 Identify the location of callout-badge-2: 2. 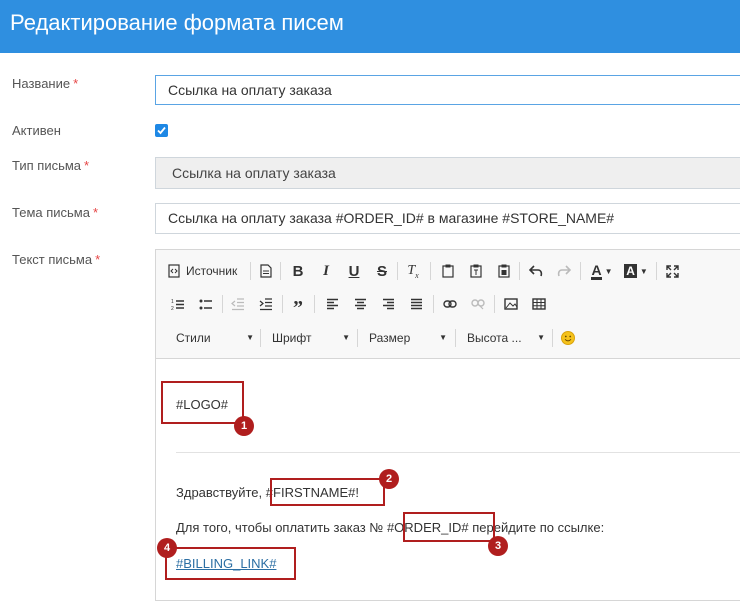
(389, 479).